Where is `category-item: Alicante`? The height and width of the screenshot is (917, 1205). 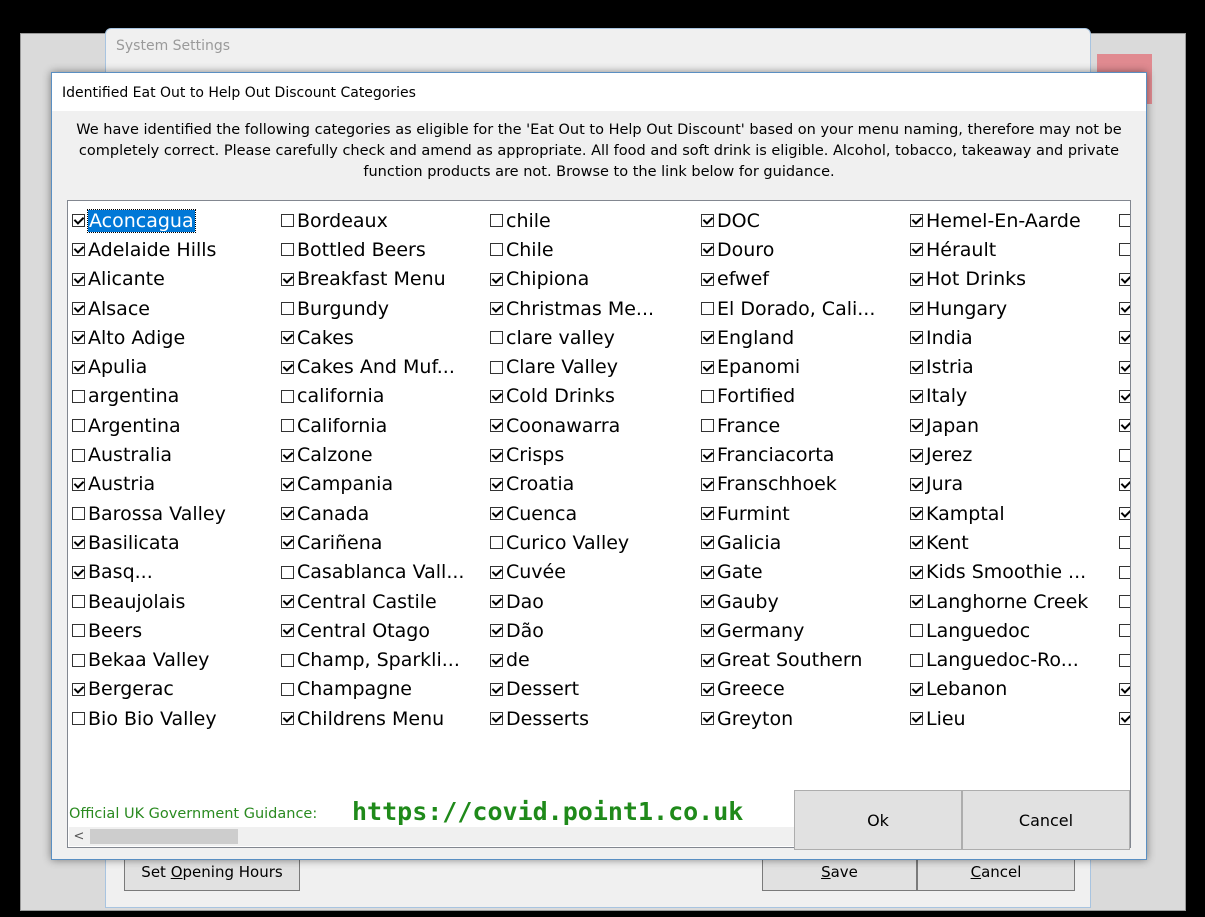
category-item: Alicante is located at coordinates (179, 279).